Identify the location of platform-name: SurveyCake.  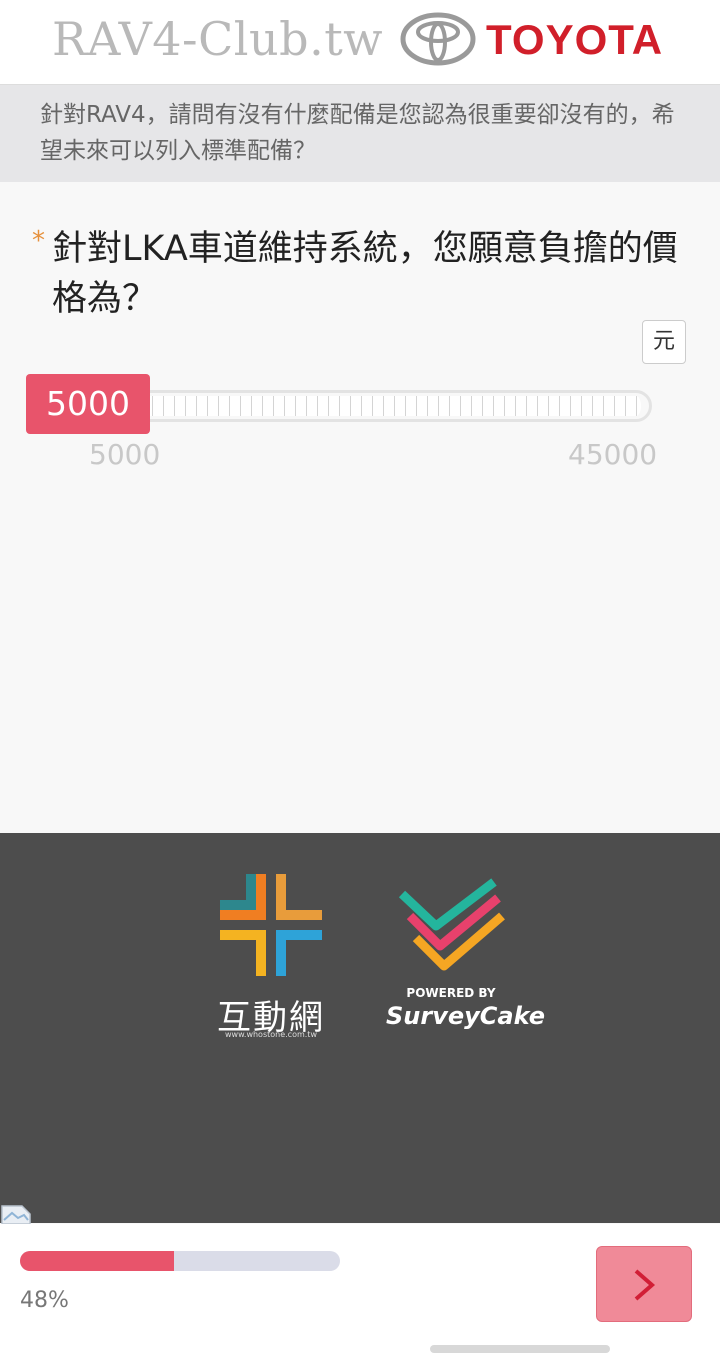
(465, 1016).